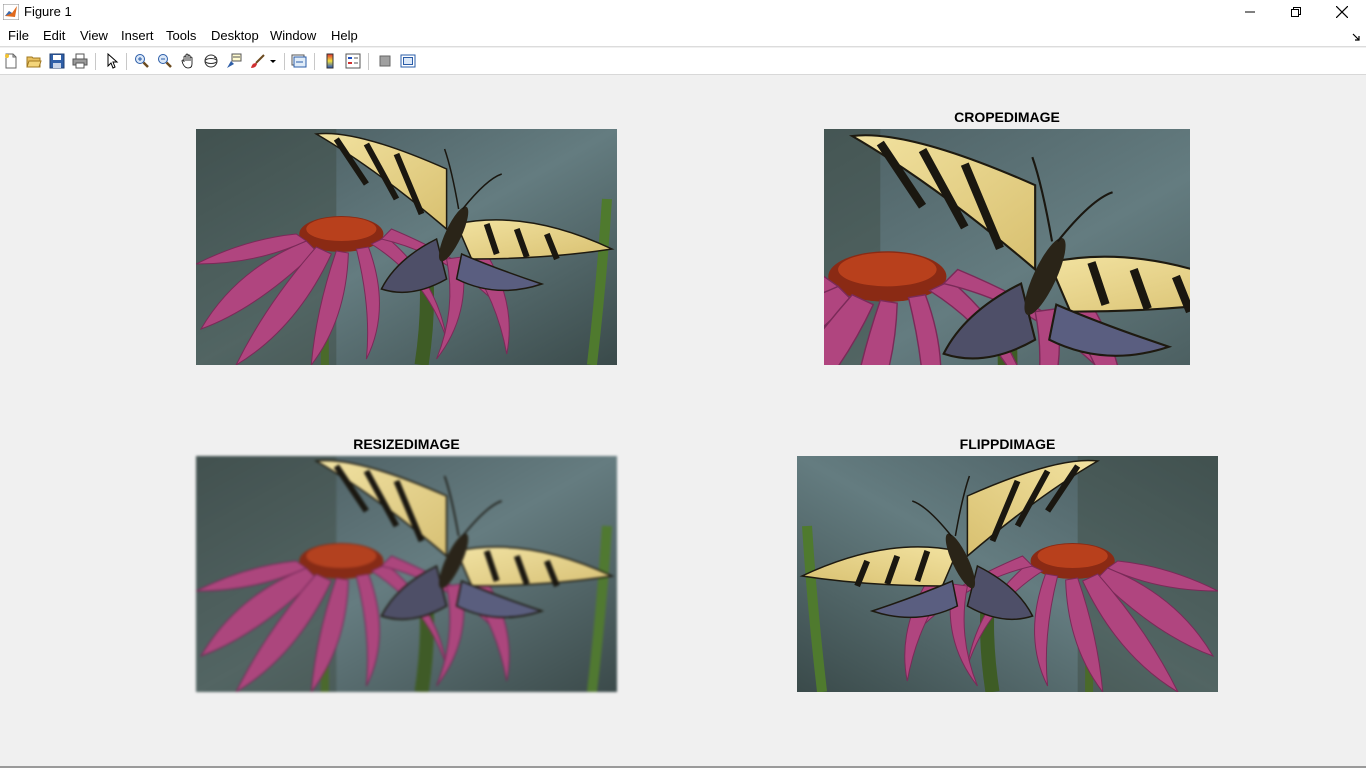 The width and height of the screenshot is (1366, 768). I want to click on show-plot-tools-icon, so click(408, 61).